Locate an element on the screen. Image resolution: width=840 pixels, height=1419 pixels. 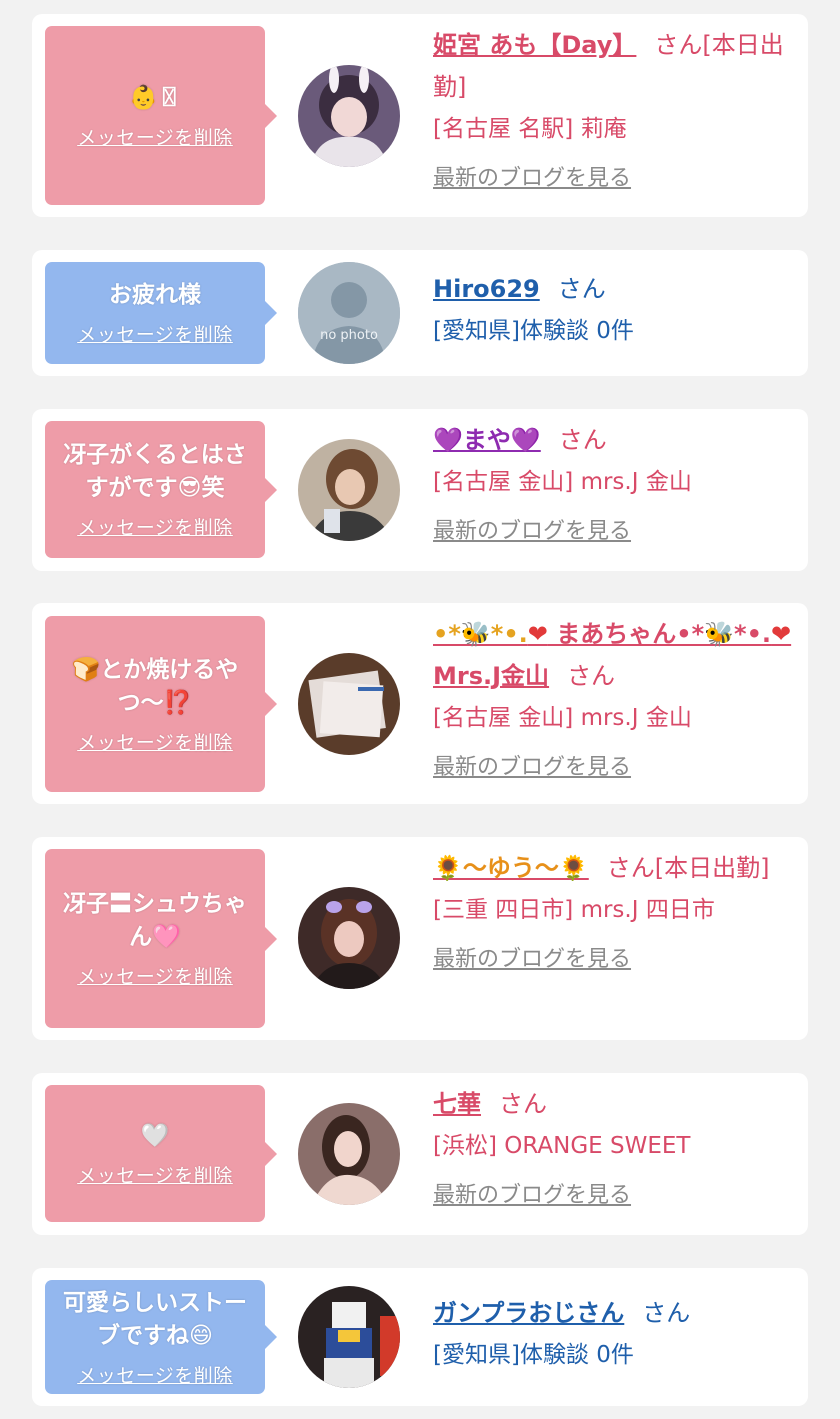
message-bubble: お疲れ様 メッセージを削除 is located at coordinates (161, 313).